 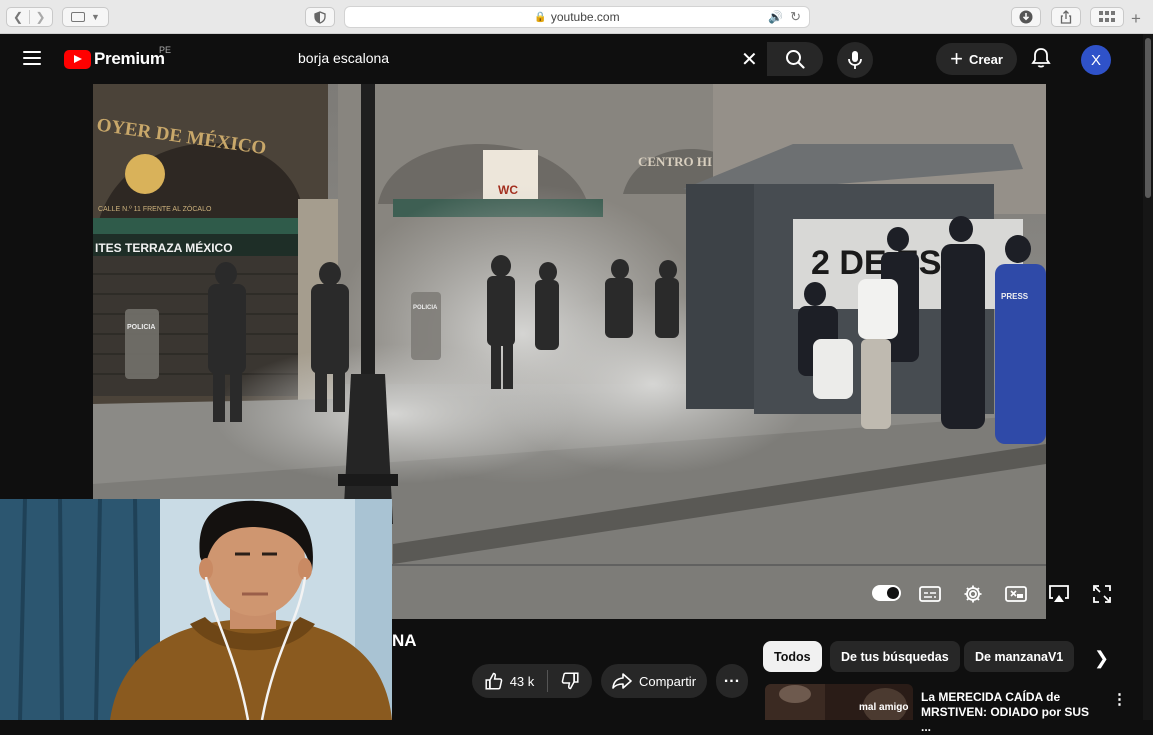 I want to click on chevron-down-icon: ▼, so click(x=95, y=17).